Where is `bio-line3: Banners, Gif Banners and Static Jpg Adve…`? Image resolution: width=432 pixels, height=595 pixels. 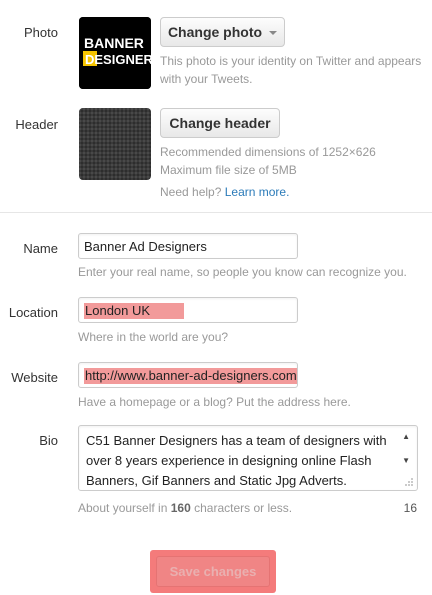 bio-line3: Banners, Gif Banners and Static Jpg Adve… is located at coordinates (216, 480).